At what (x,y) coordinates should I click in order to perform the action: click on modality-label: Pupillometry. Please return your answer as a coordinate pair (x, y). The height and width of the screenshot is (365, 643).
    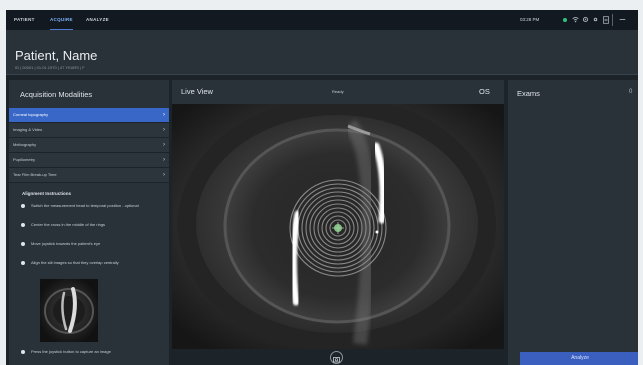
    Looking at the image, I should click on (24, 159).